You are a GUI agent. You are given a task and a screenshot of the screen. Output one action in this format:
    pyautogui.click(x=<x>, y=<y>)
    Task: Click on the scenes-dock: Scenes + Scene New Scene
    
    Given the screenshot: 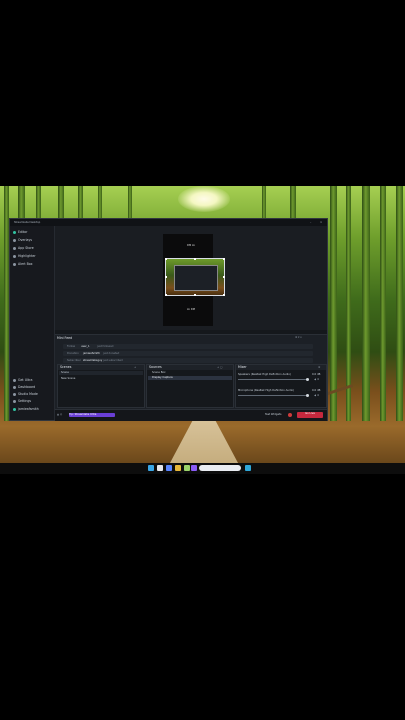 What is the action you would take?
    pyautogui.click(x=101, y=386)
    